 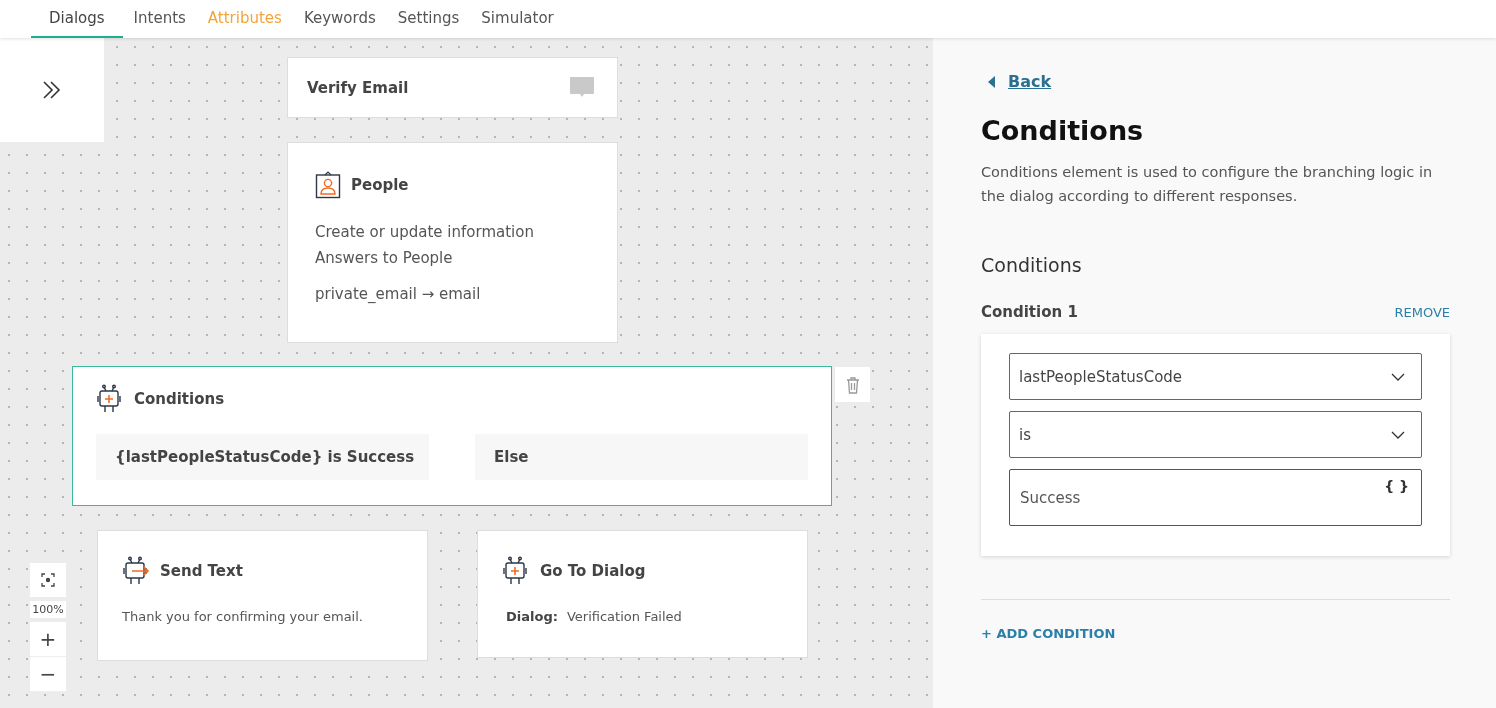 What do you see at coordinates (1032, 265) in the screenshot?
I see `section-heading: Conditions` at bounding box center [1032, 265].